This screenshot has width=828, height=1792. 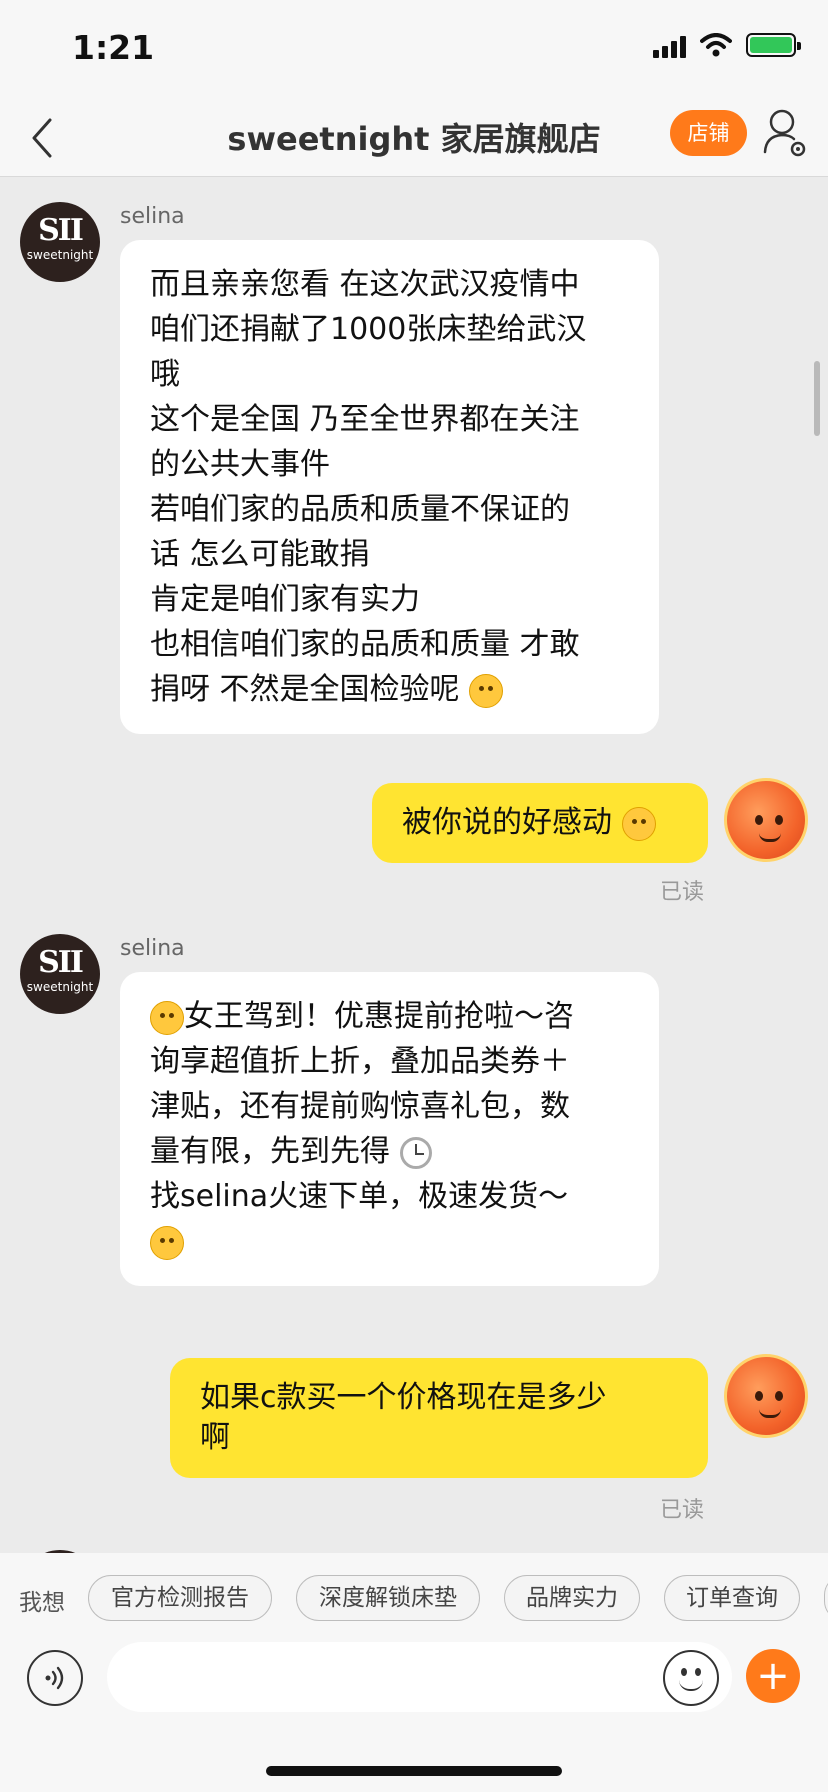 I want to click on message-line: 咱们还捐献了1000张床垫给武汉, so click(x=368, y=329).